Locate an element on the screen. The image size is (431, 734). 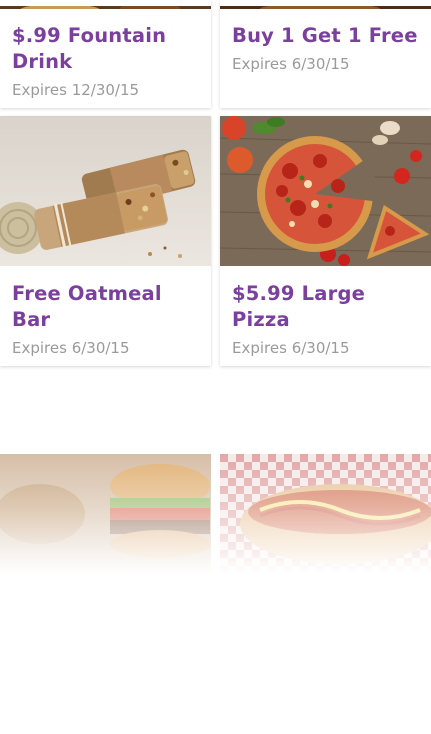
deal-image-large-pizza is located at coordinates (325, 191).